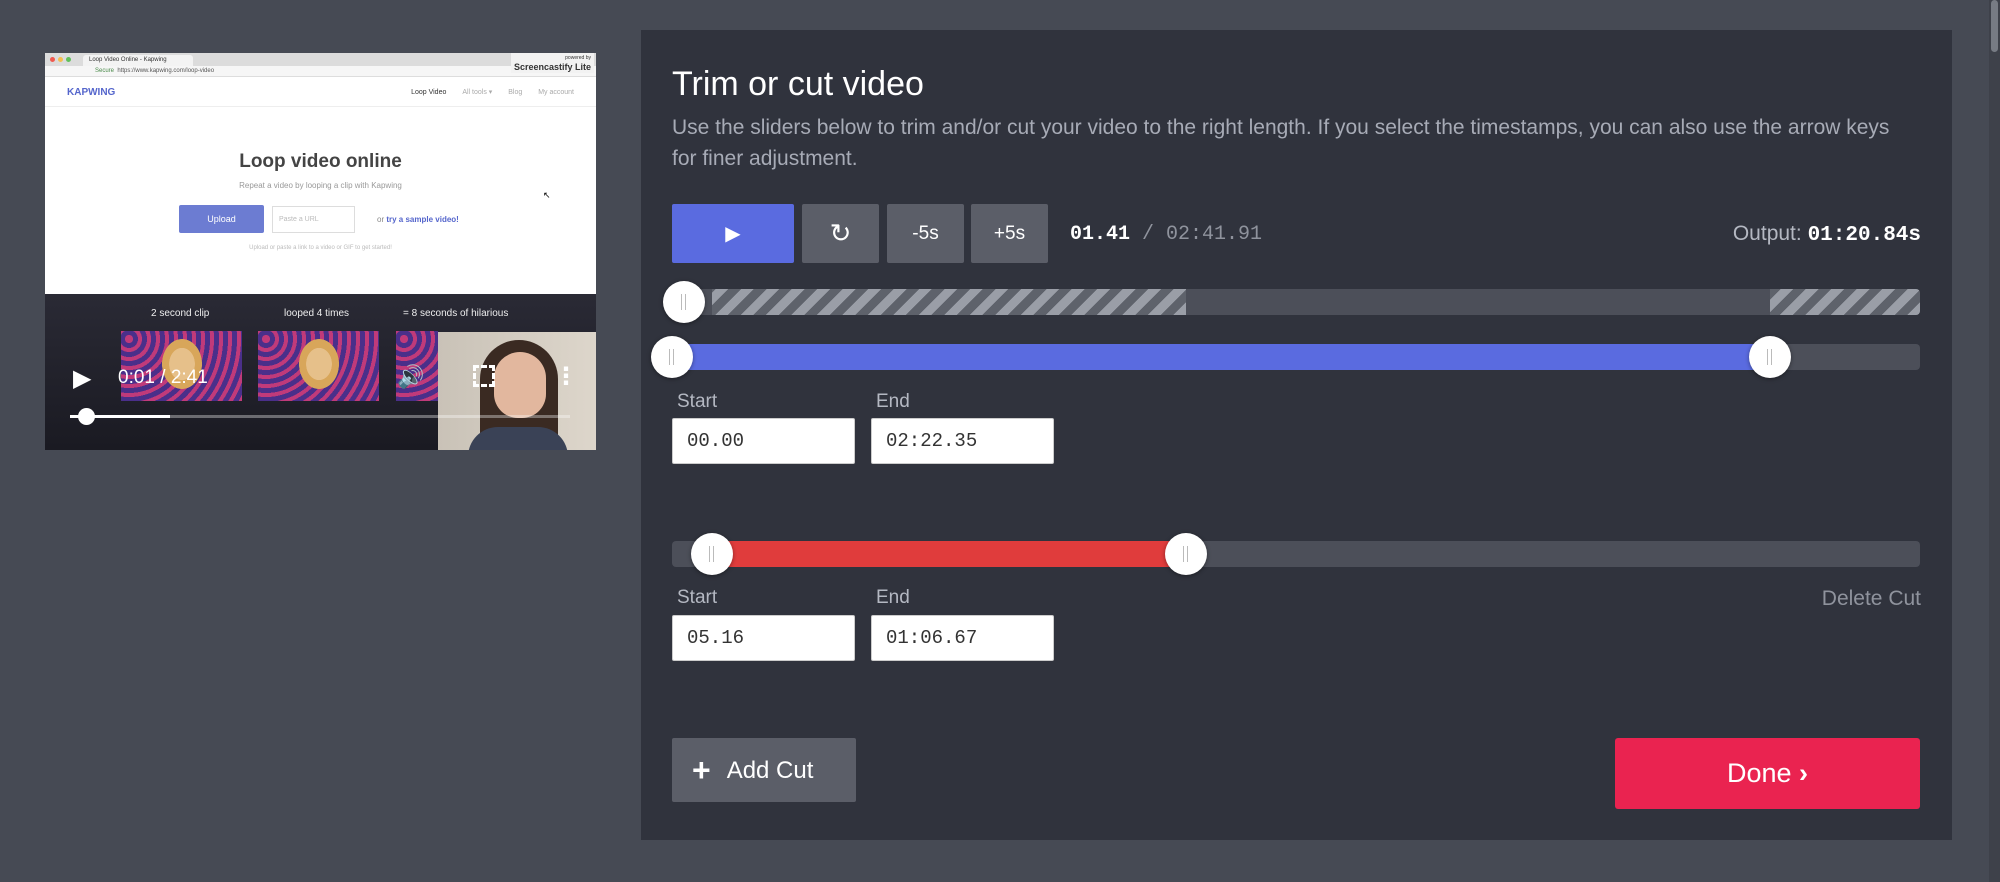  Describe the element at coordinates (68, 59) in the screenshot. I see `maximize-dot-icon` at that location.